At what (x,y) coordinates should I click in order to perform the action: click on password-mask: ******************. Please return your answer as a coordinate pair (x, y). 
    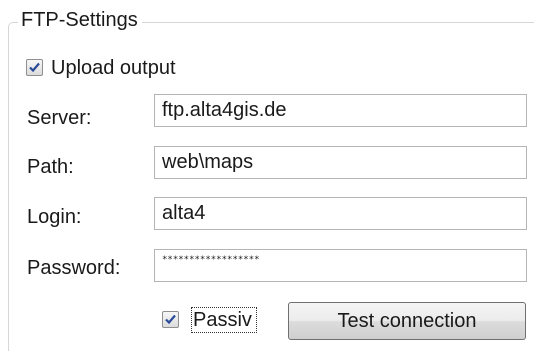
    Looking at the image, I should click on (211, 260).